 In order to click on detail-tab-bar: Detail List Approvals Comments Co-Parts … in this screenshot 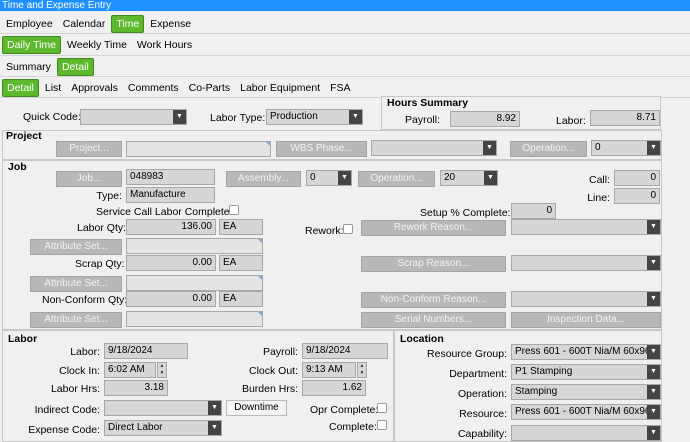, I will do `click(345, 88)`.